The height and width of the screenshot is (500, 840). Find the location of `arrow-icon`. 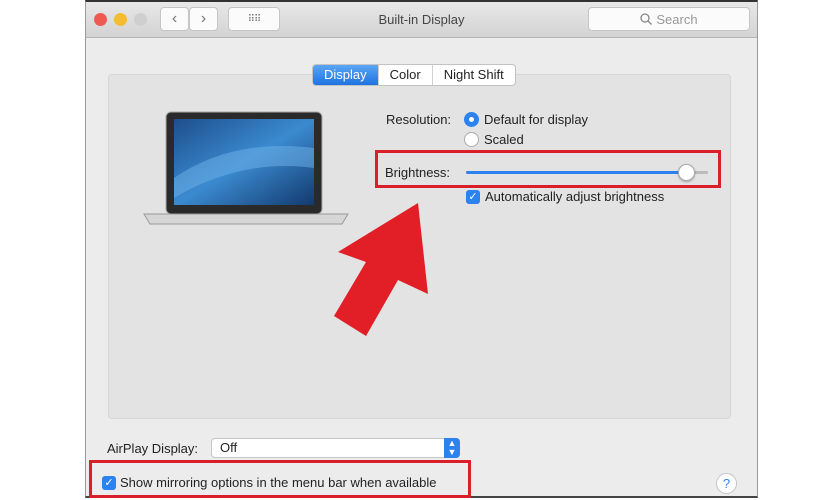

arrow-icon is located at coordinates (381, 269).